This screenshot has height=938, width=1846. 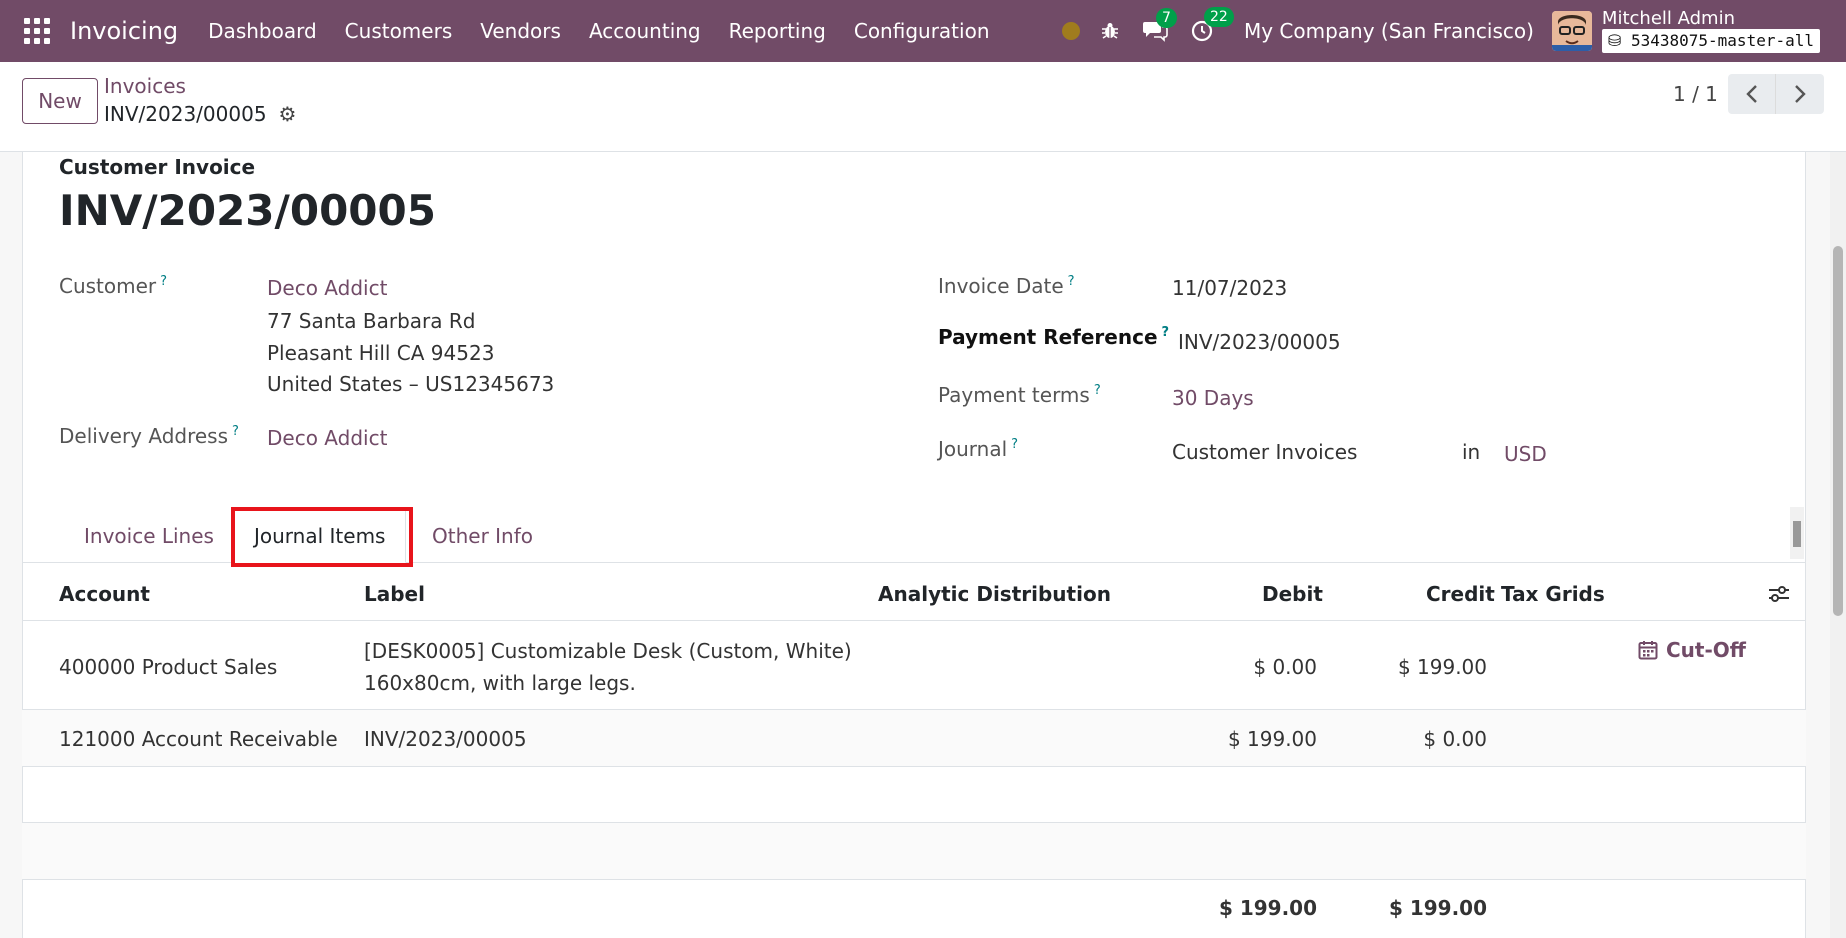 I want to click on pager-next-button, so click(x=1800, y=94).